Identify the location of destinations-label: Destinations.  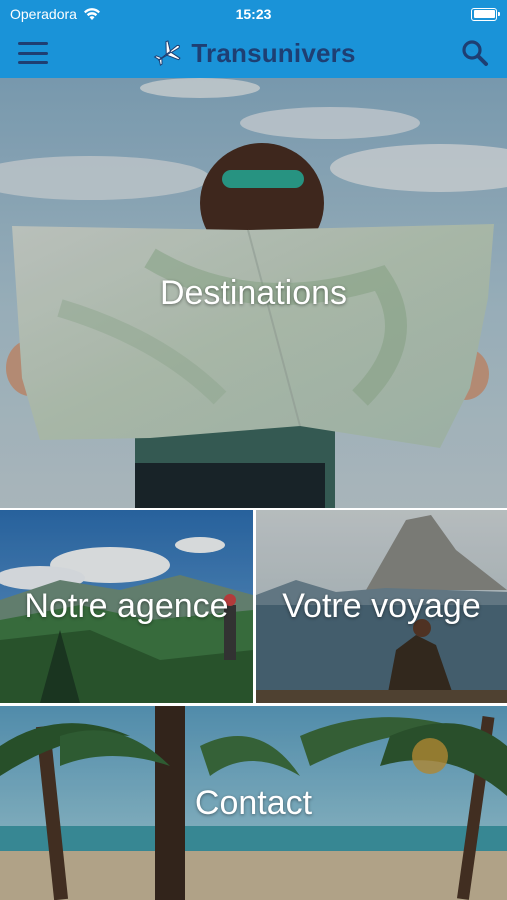
(253, 292).